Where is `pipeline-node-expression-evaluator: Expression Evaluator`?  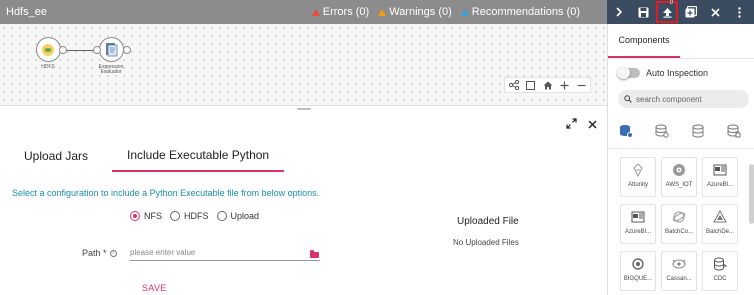 pipeline-node-expression-evaluator: Expression Evaluator is located at coordinates (111, 56).